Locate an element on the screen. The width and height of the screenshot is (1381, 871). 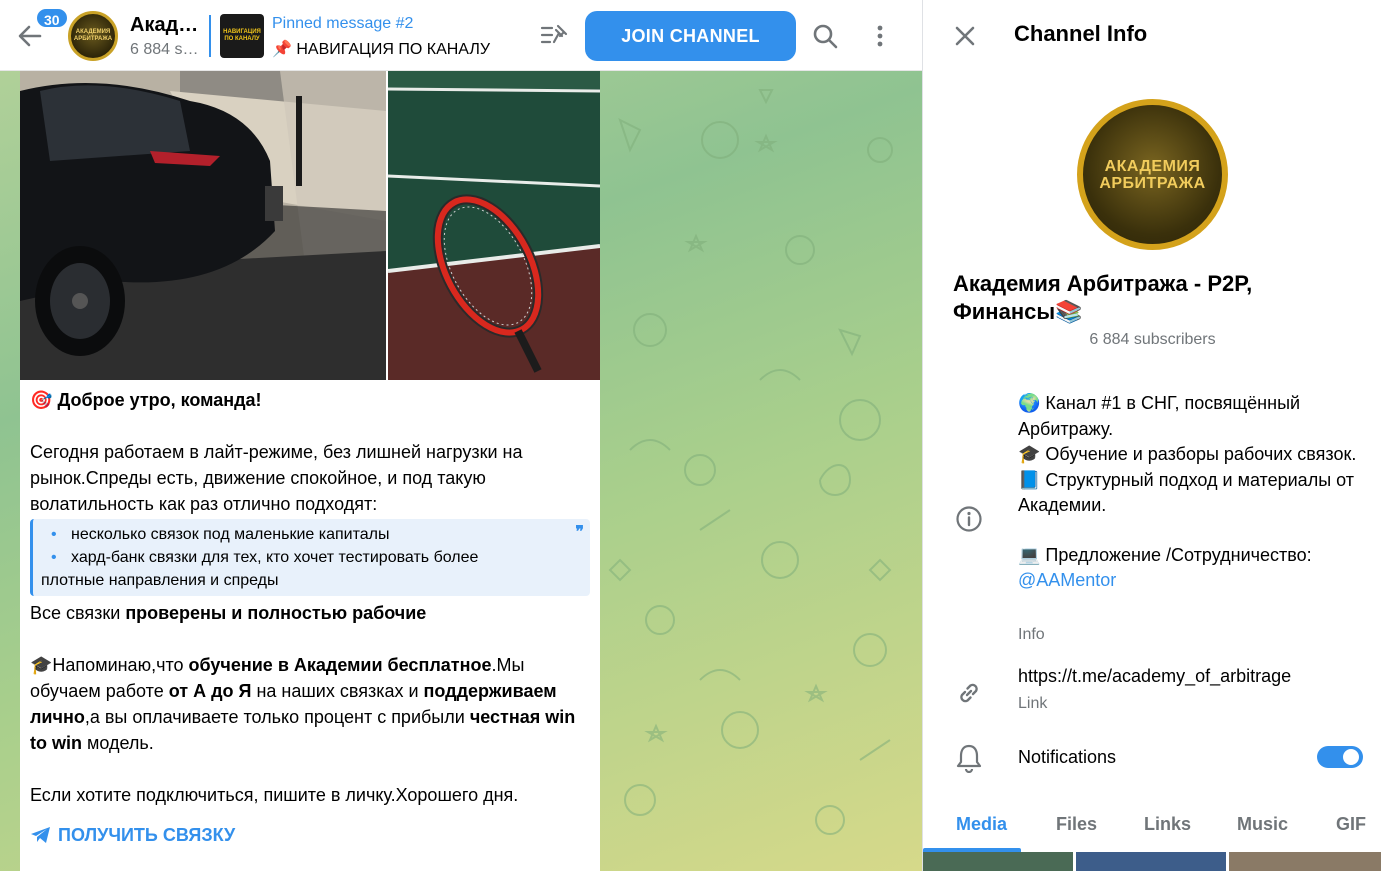
search-button is located at coordinates (825, 36).